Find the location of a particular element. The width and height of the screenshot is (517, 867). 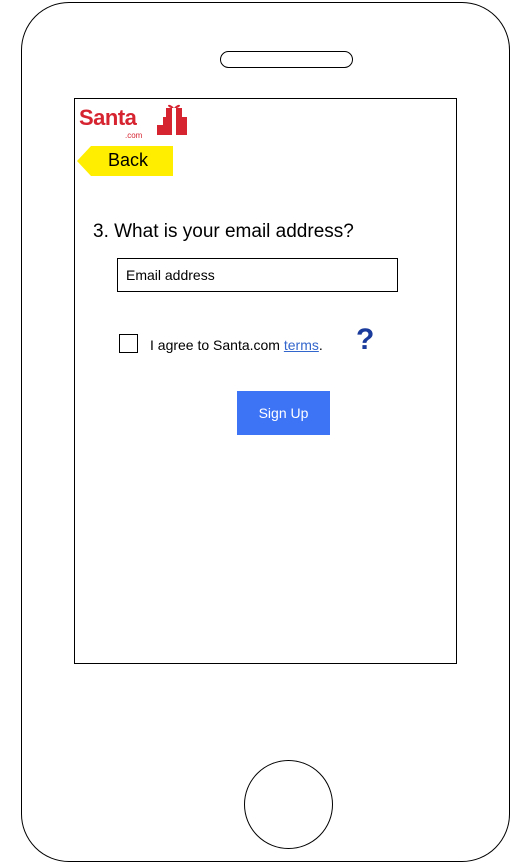

agree-suffix: . is located at coordinates (320, 345).